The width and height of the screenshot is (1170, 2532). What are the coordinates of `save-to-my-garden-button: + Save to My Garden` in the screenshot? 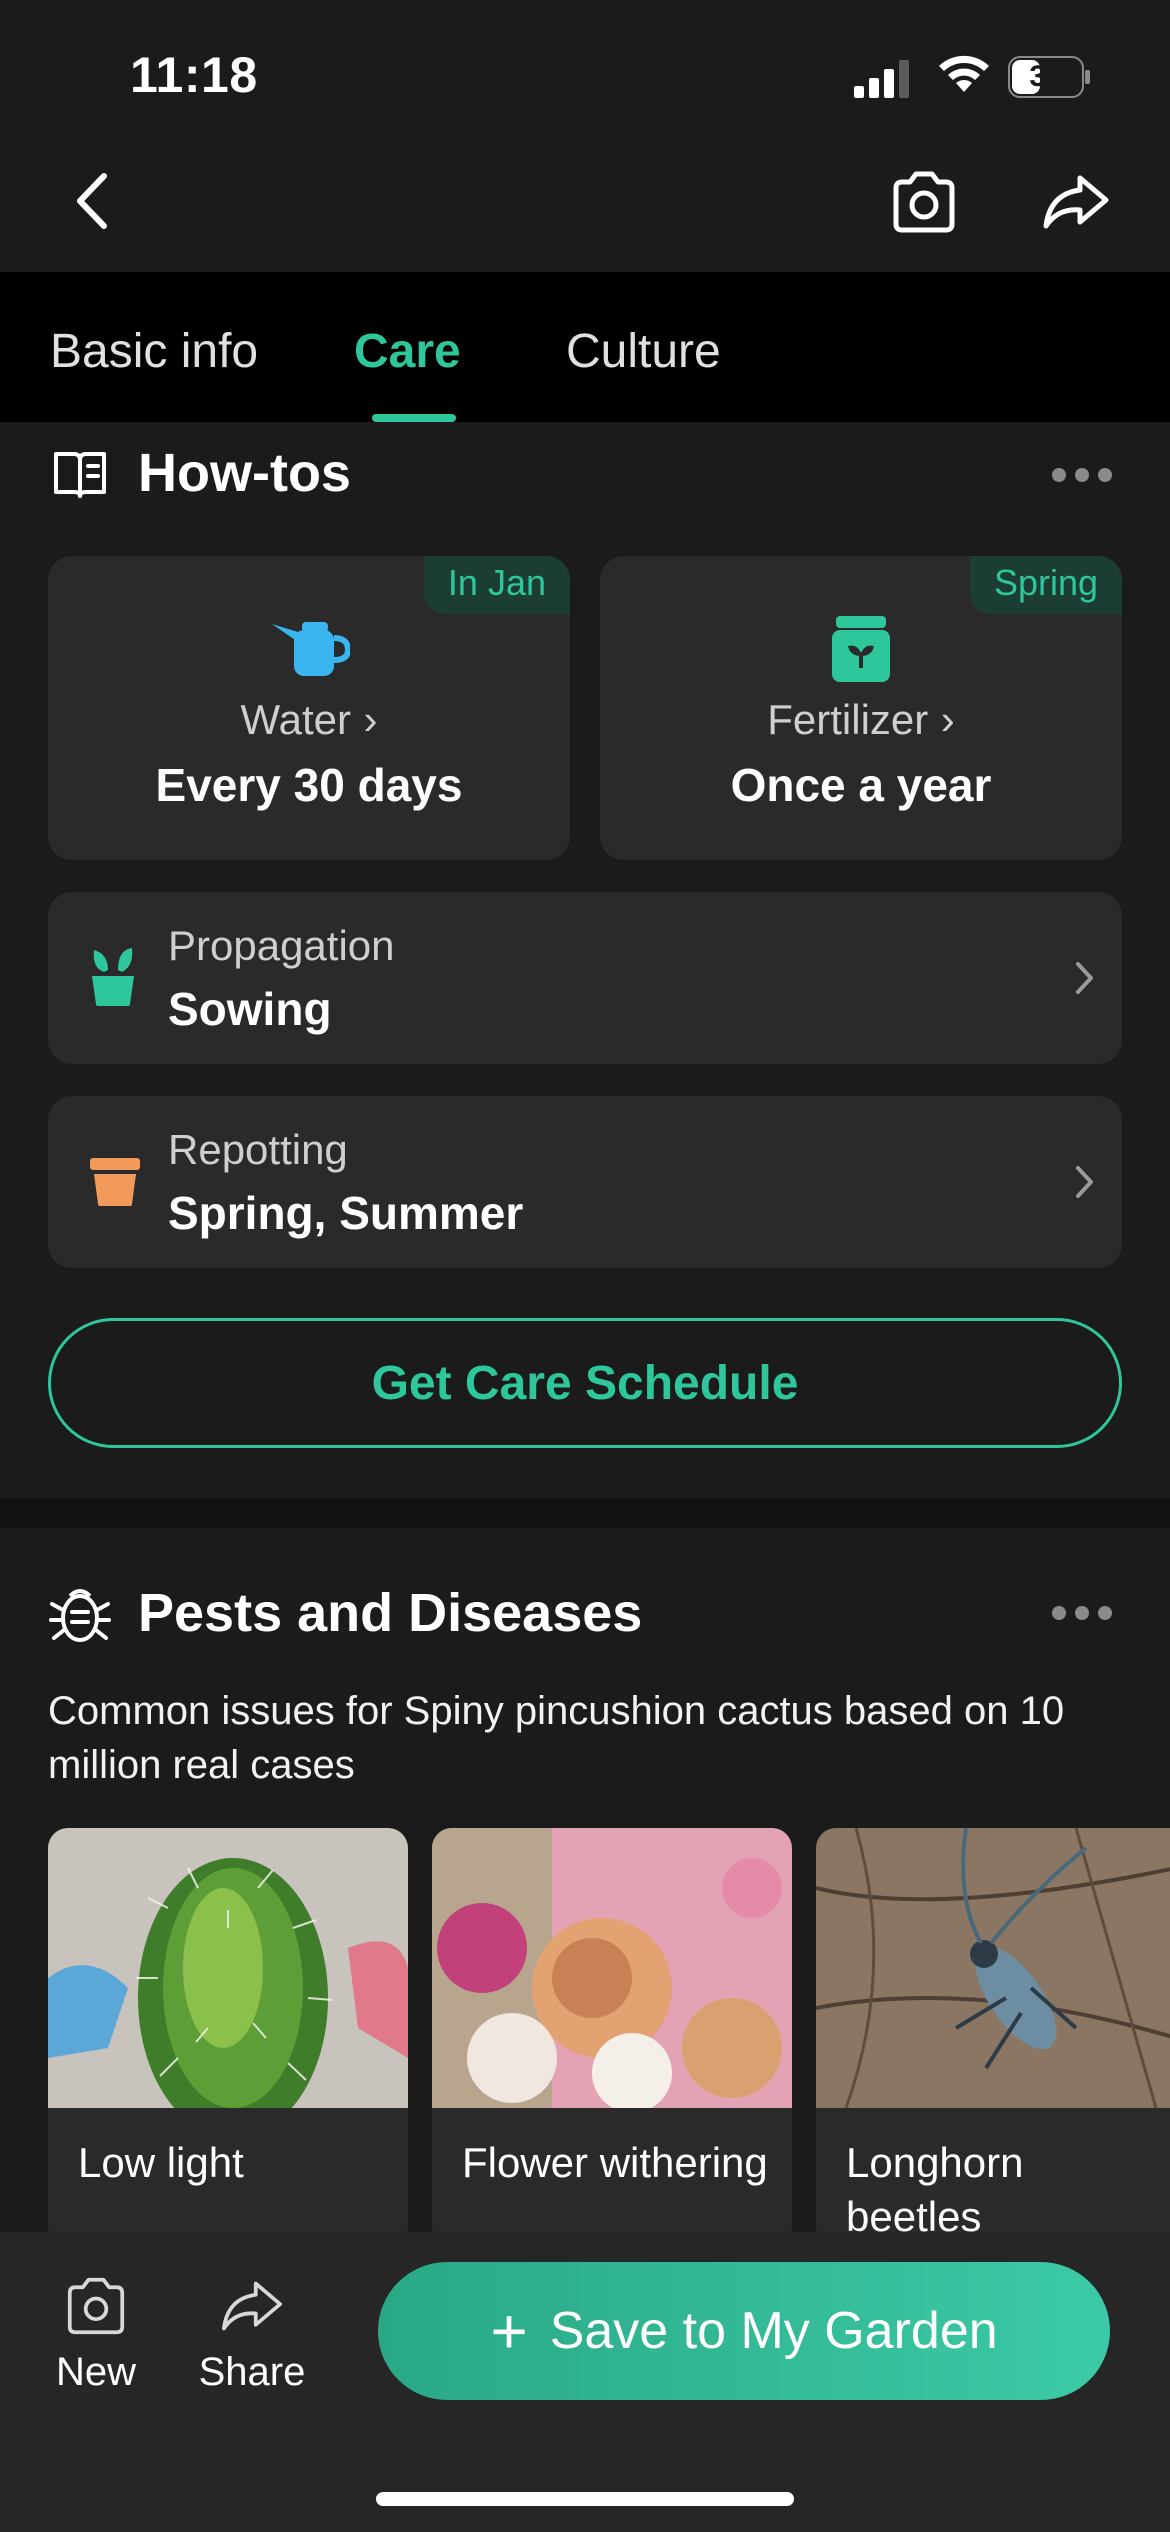 It's located at (744, 2331).